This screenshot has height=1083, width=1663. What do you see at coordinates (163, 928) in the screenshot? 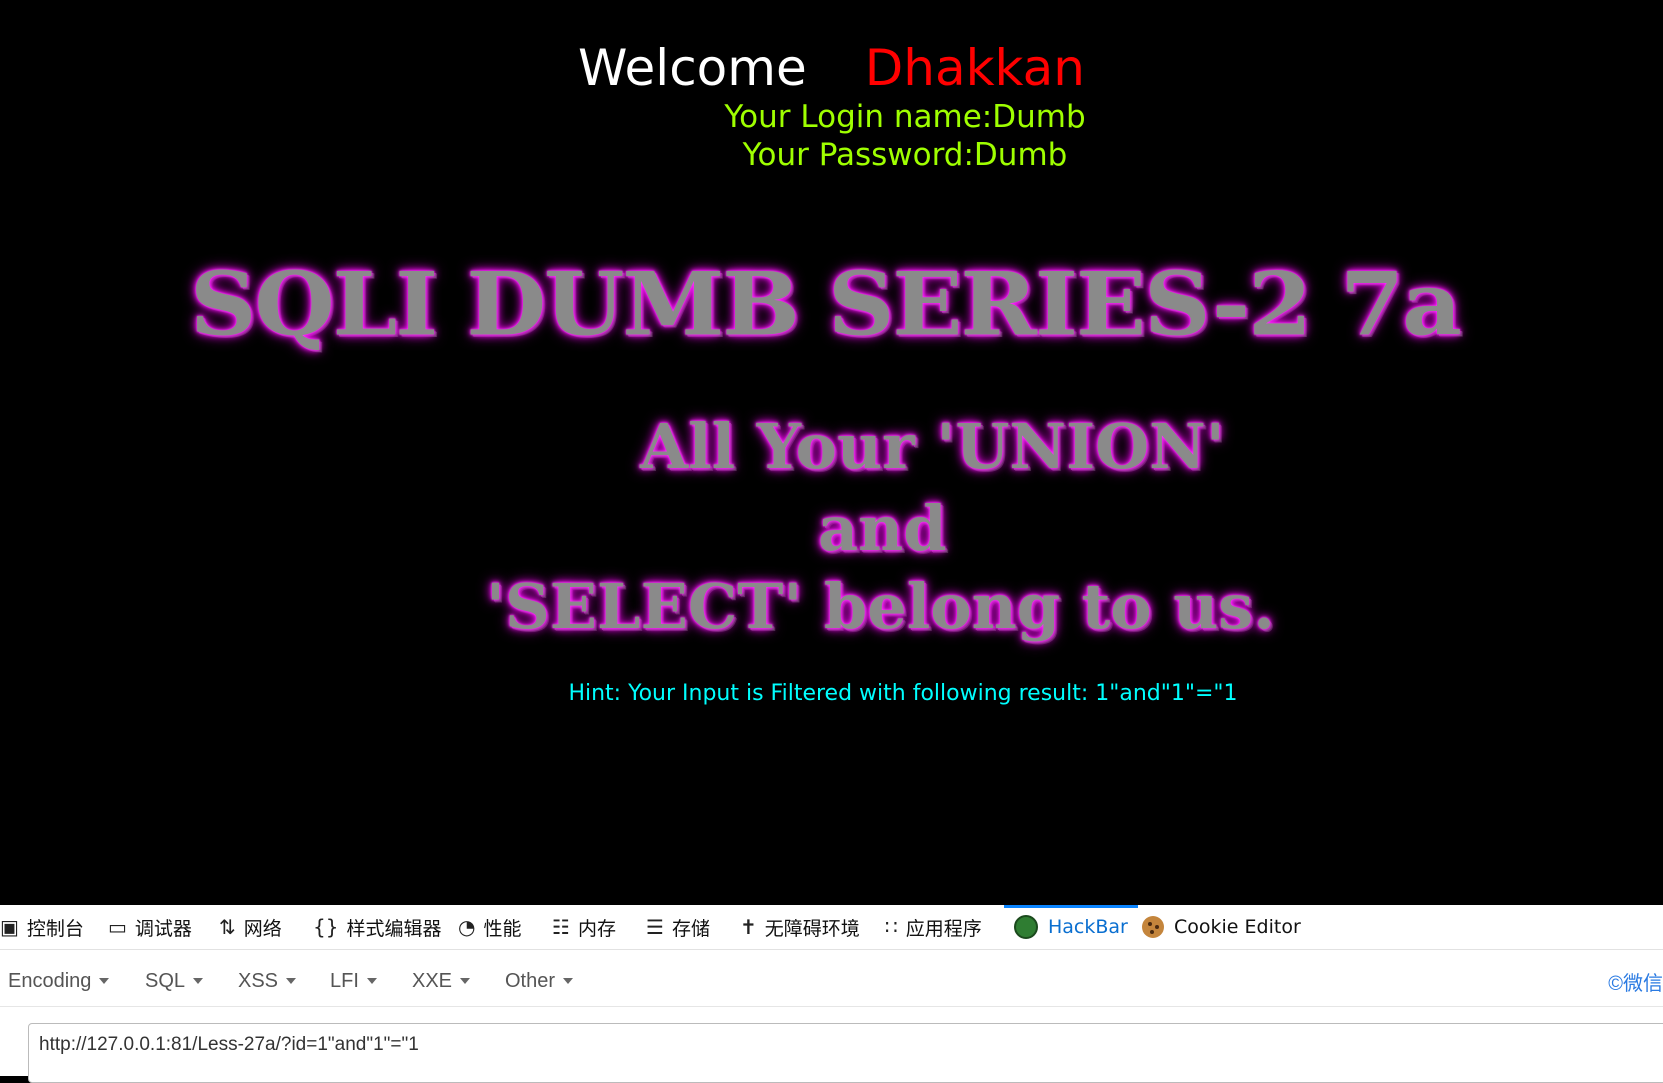
I see `tab-label: 调试器` at bounding box center [163, 928].